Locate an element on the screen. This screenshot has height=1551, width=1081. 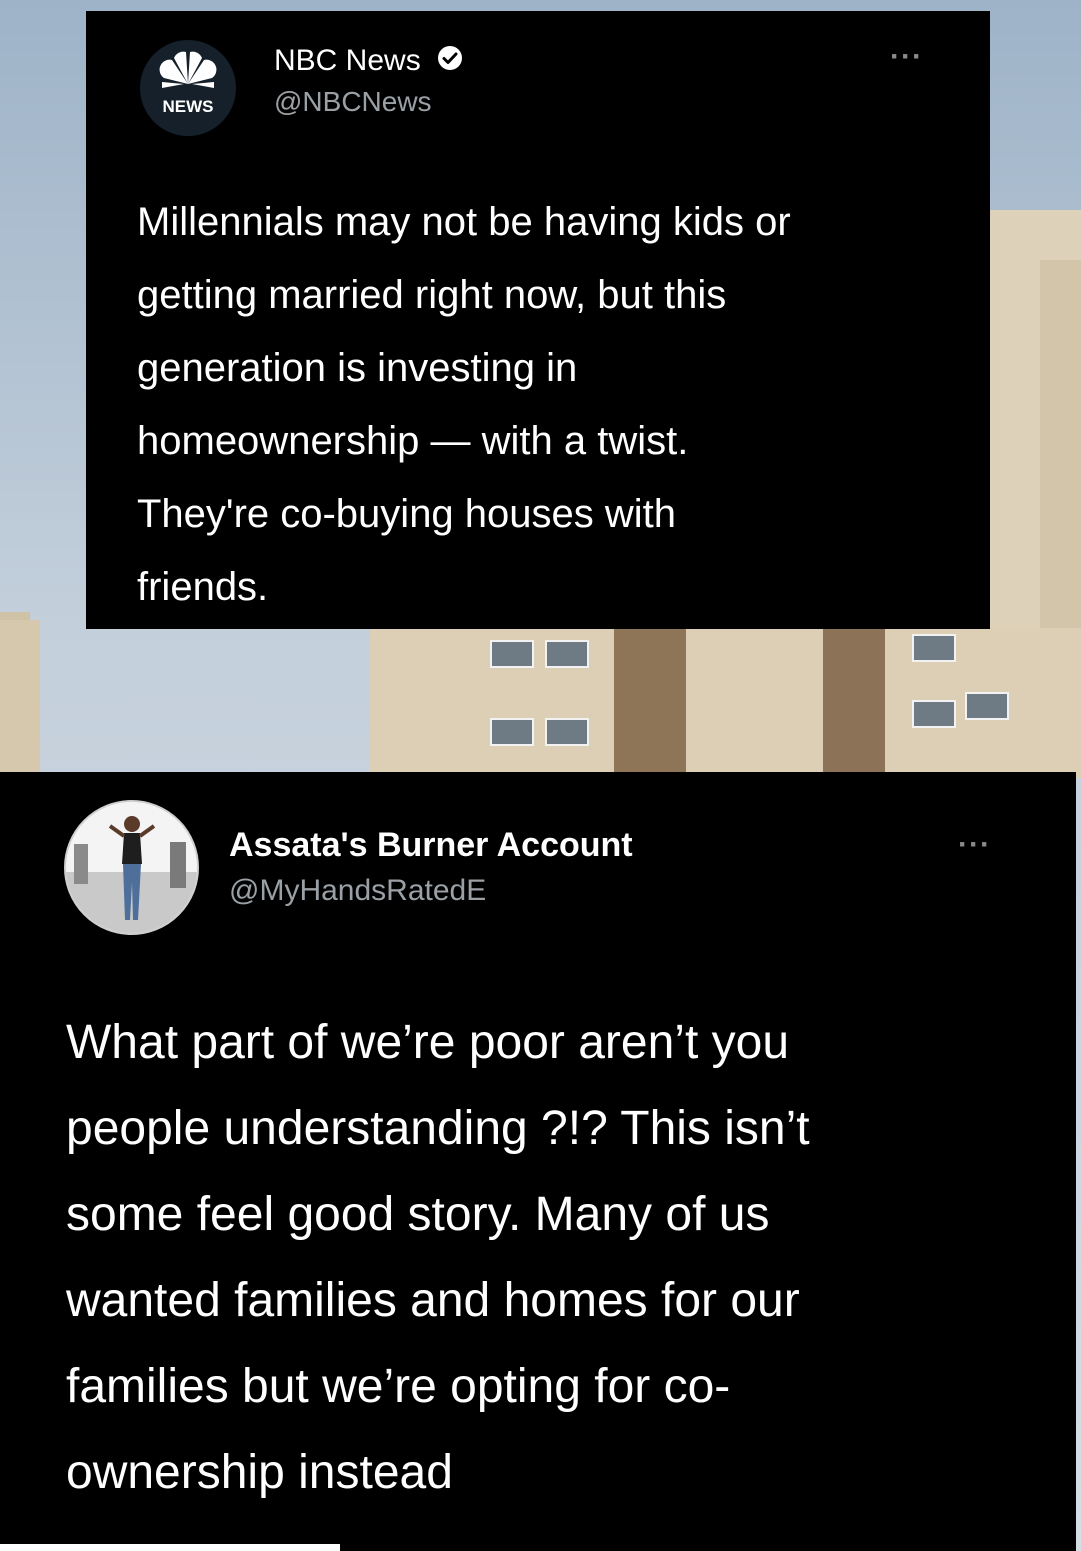
building-left is located at coordinates (20, 700).